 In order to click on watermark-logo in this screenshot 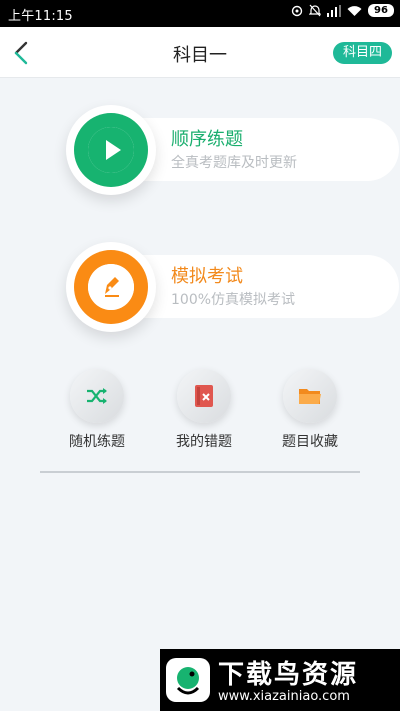, I will do `click(188, 680)`.